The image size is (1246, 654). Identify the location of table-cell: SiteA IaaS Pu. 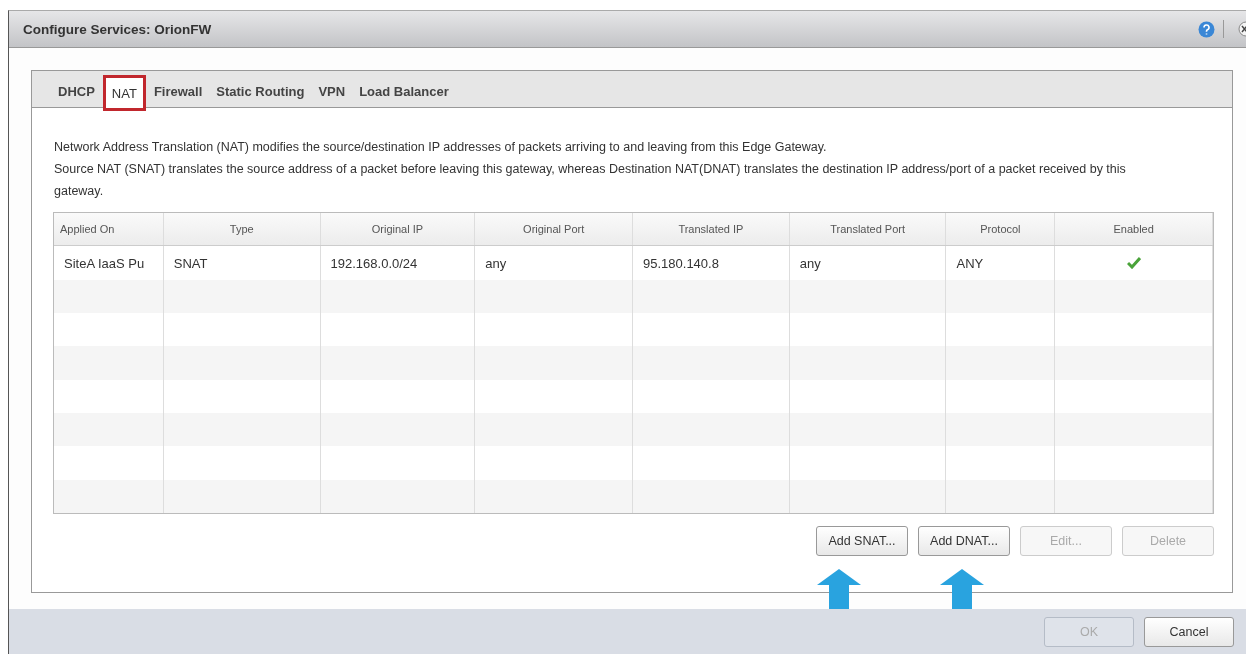
(109, 263).